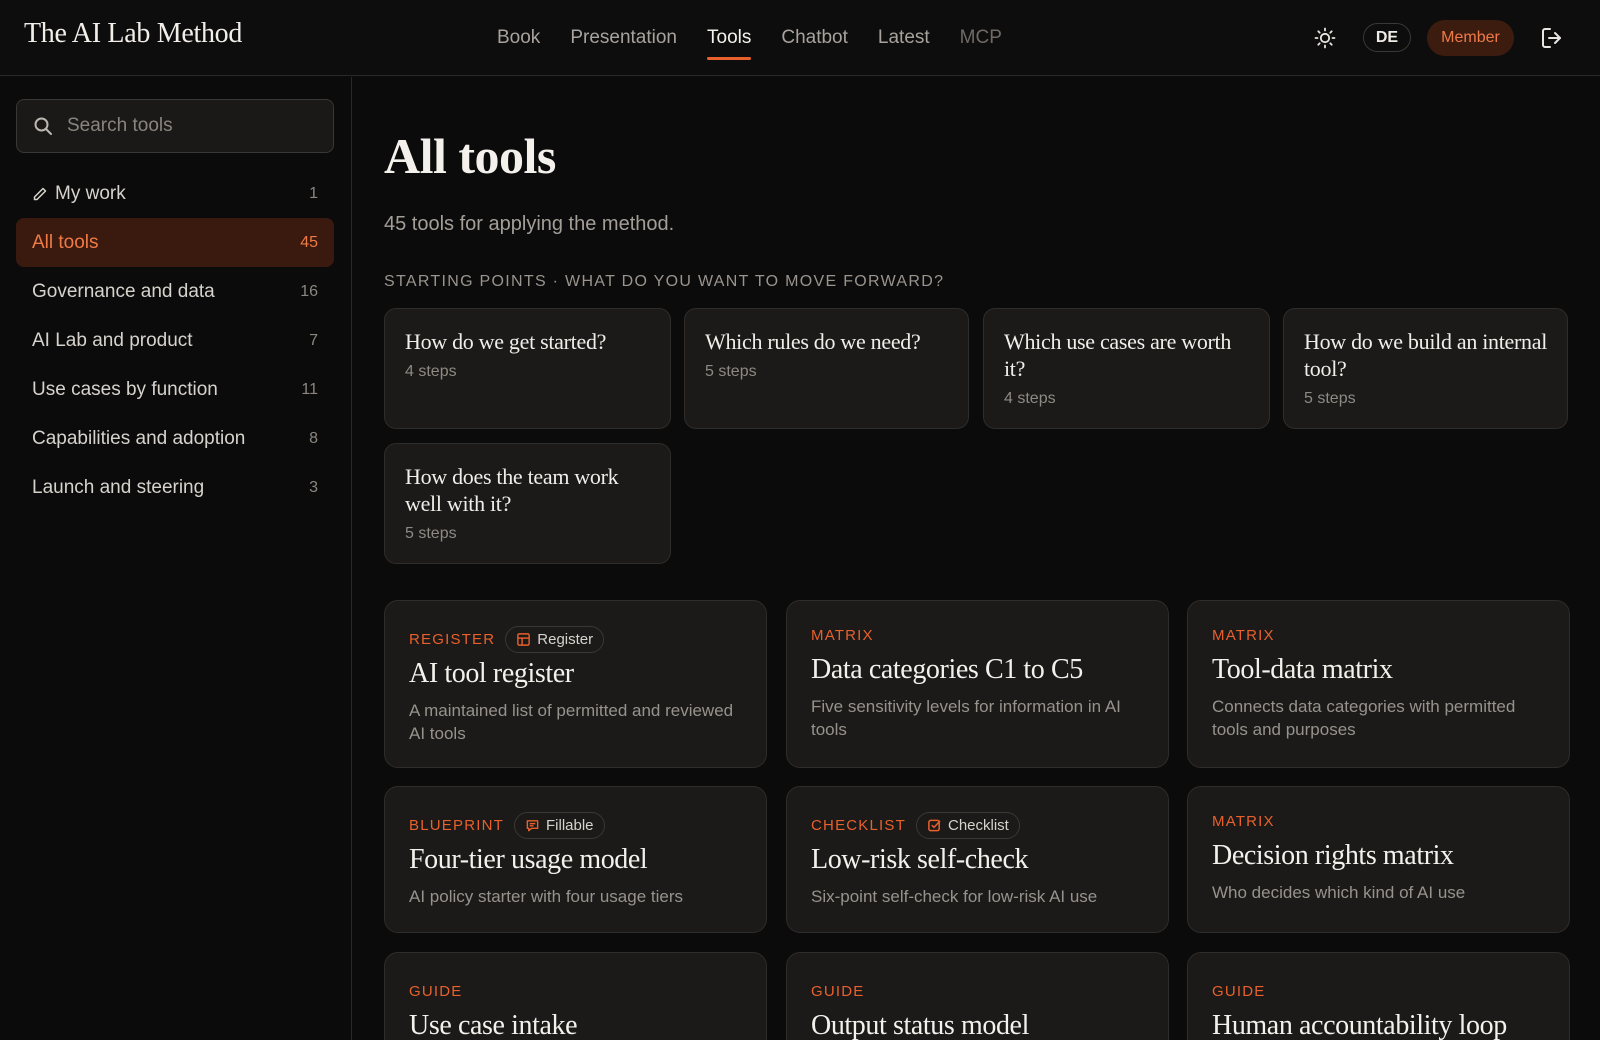  What do you see at coordinates (491, 673) in the screenshot?
I see `tool-title: AI tool register` at bounding box center [491, 673].